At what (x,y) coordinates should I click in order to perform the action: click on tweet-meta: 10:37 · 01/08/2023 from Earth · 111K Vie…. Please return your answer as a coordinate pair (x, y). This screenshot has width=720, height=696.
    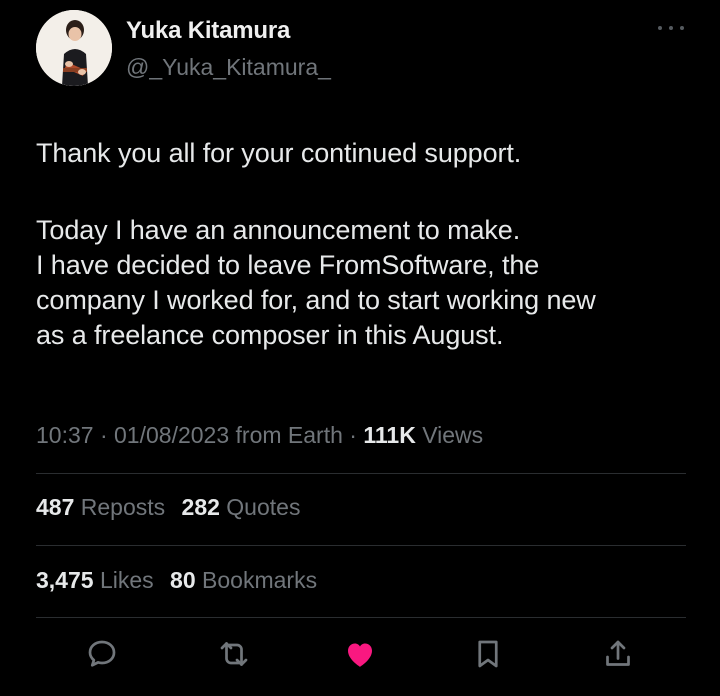
    Looking at the image, I should click on (260, 435).